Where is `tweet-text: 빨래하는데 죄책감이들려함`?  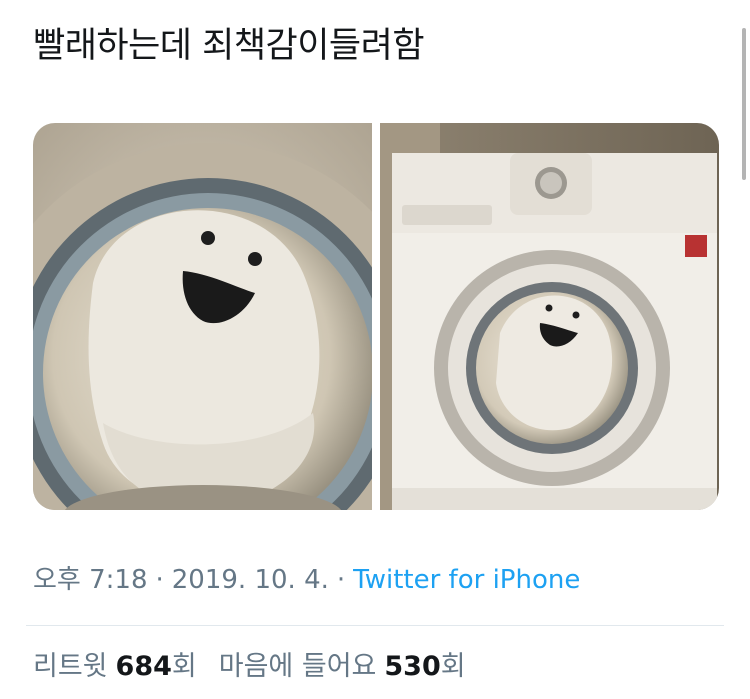
tweet-text: 빨래하는데 죄책감이들려함 is located at coordinates (229, 46).